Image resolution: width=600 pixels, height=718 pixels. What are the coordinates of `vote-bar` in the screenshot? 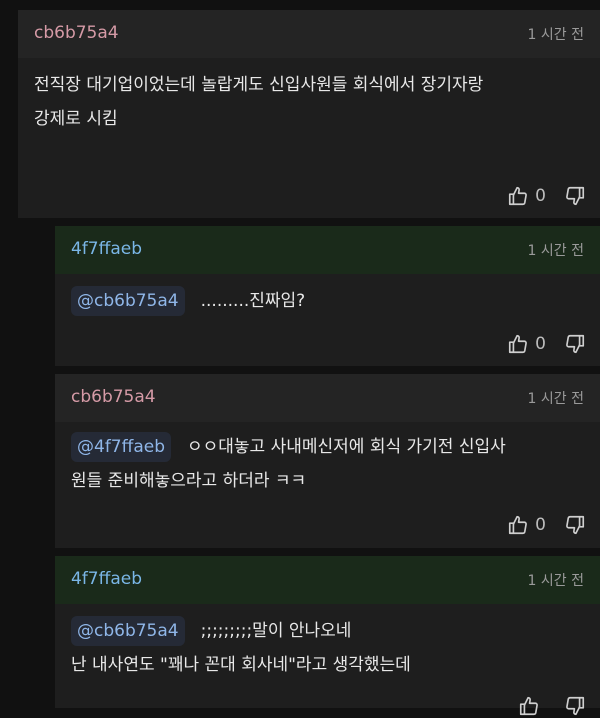 It's located at (552, 706).